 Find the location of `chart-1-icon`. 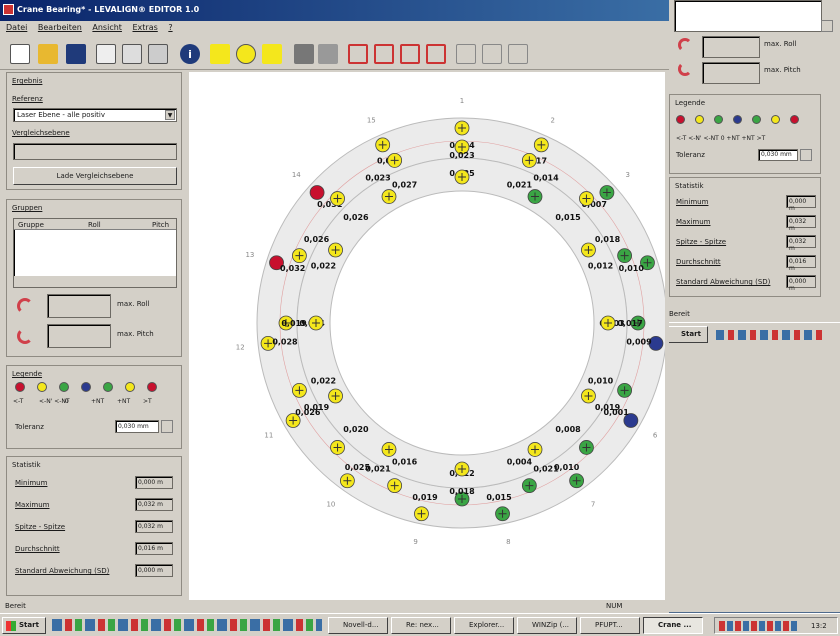

chart-1-icon is located at coordinates (466, 54).